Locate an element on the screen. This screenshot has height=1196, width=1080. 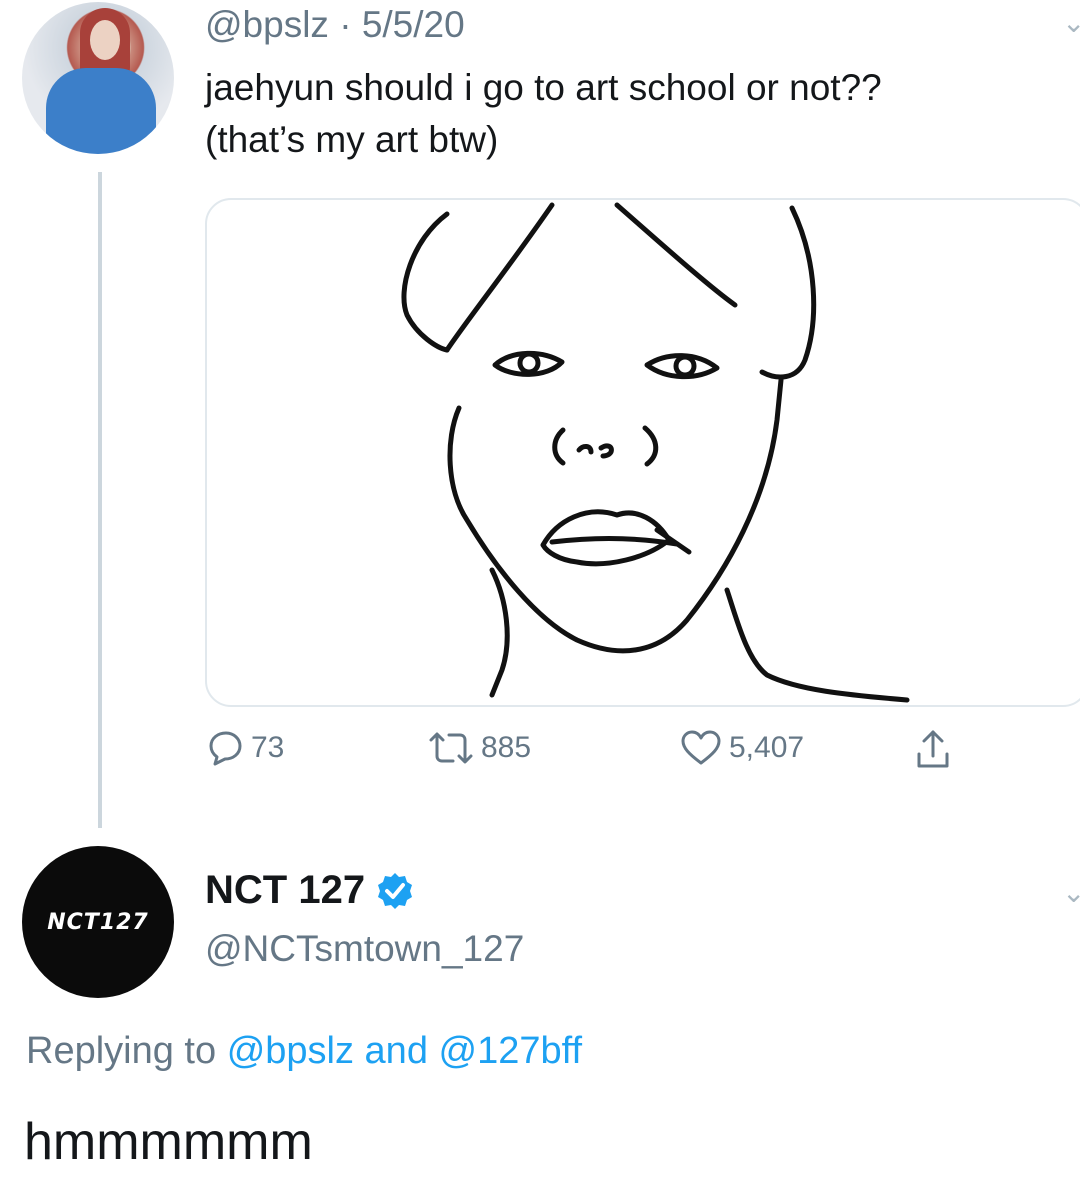
tweet-actions: 73 885 5,407 is located at coordinates (595, 753).